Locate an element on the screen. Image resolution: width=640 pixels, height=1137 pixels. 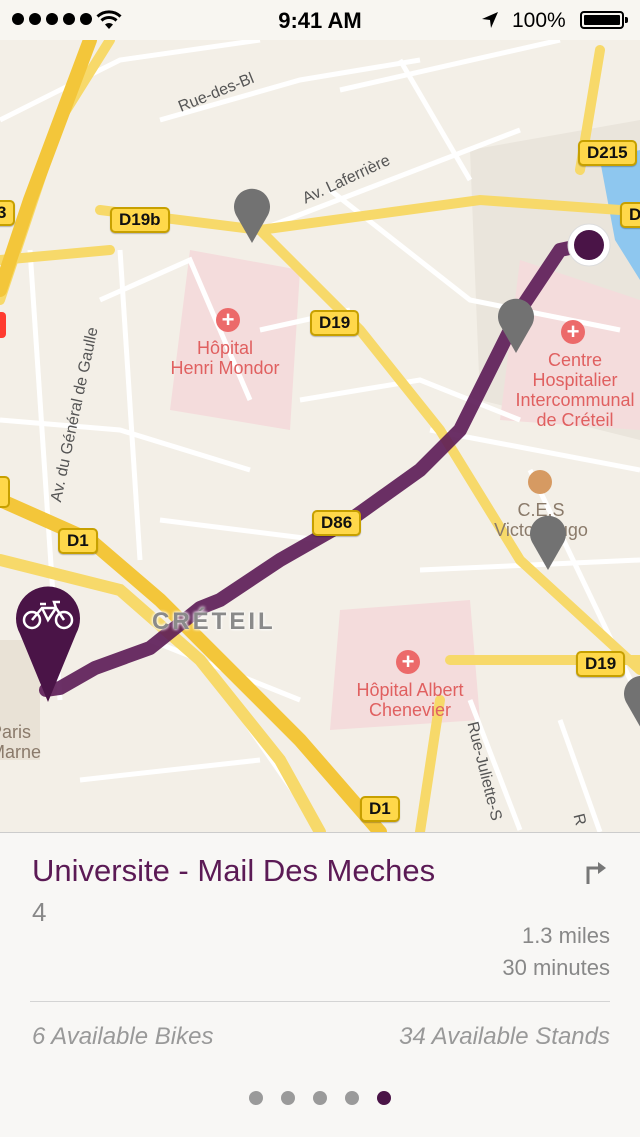
school-icon is located at coordinates (540, 482).